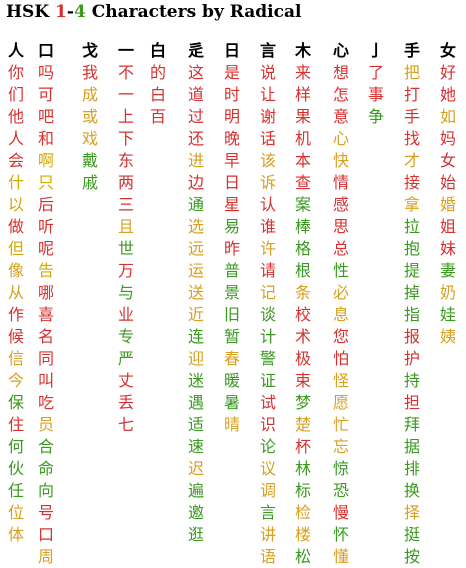 The height and width of the screenshot is (568, 466). I want to click on character: 位, so click(15, 512).